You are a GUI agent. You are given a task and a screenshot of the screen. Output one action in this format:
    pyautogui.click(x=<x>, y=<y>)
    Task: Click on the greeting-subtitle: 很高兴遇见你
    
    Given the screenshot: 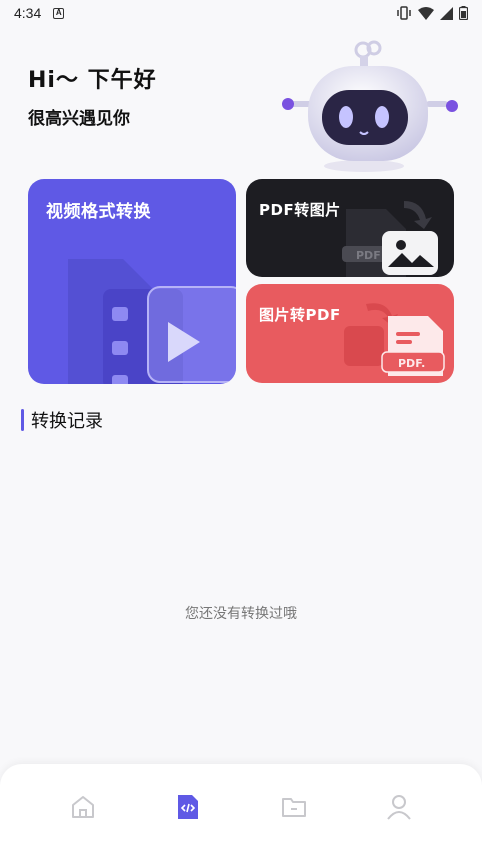 What is the action you would take?
    pyautogui.click(x=79, y=119)
    